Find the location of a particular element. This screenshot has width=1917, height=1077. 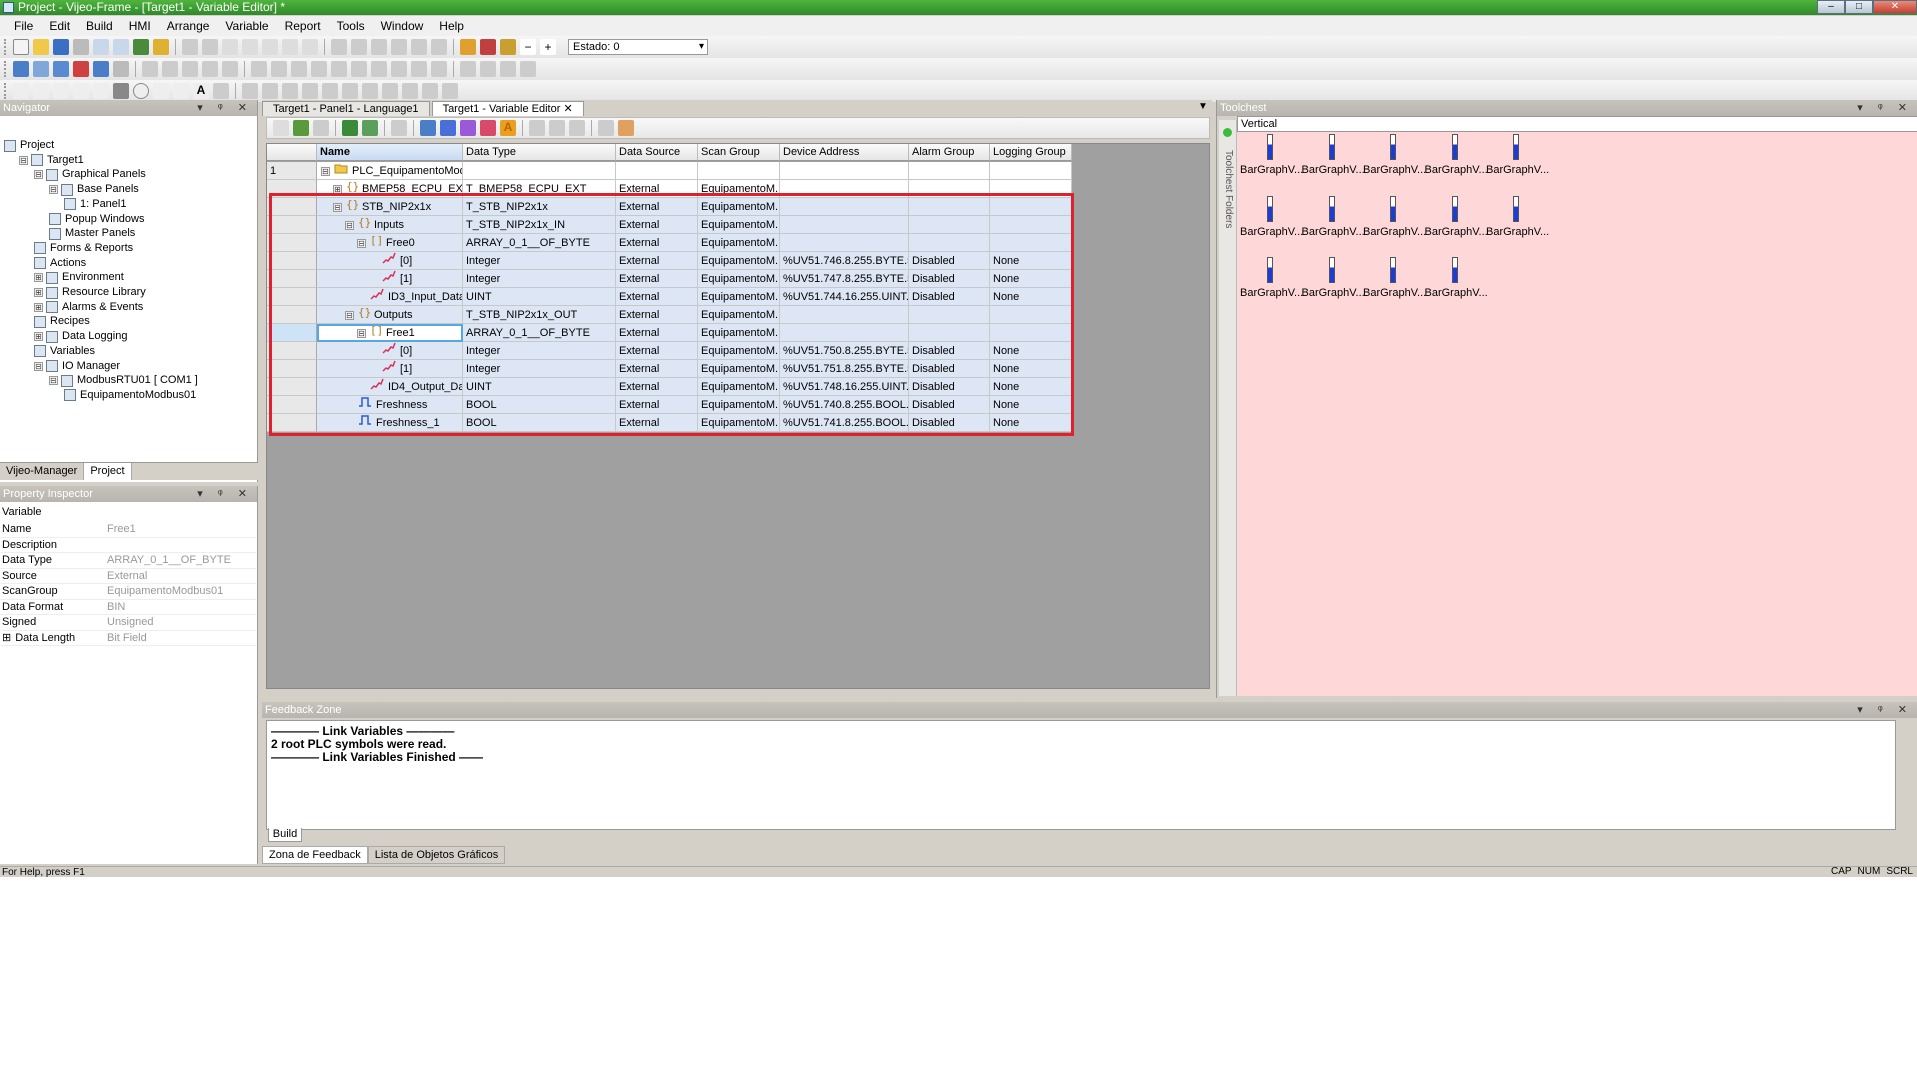

align-right-icon is located at coordinates (299, 69).